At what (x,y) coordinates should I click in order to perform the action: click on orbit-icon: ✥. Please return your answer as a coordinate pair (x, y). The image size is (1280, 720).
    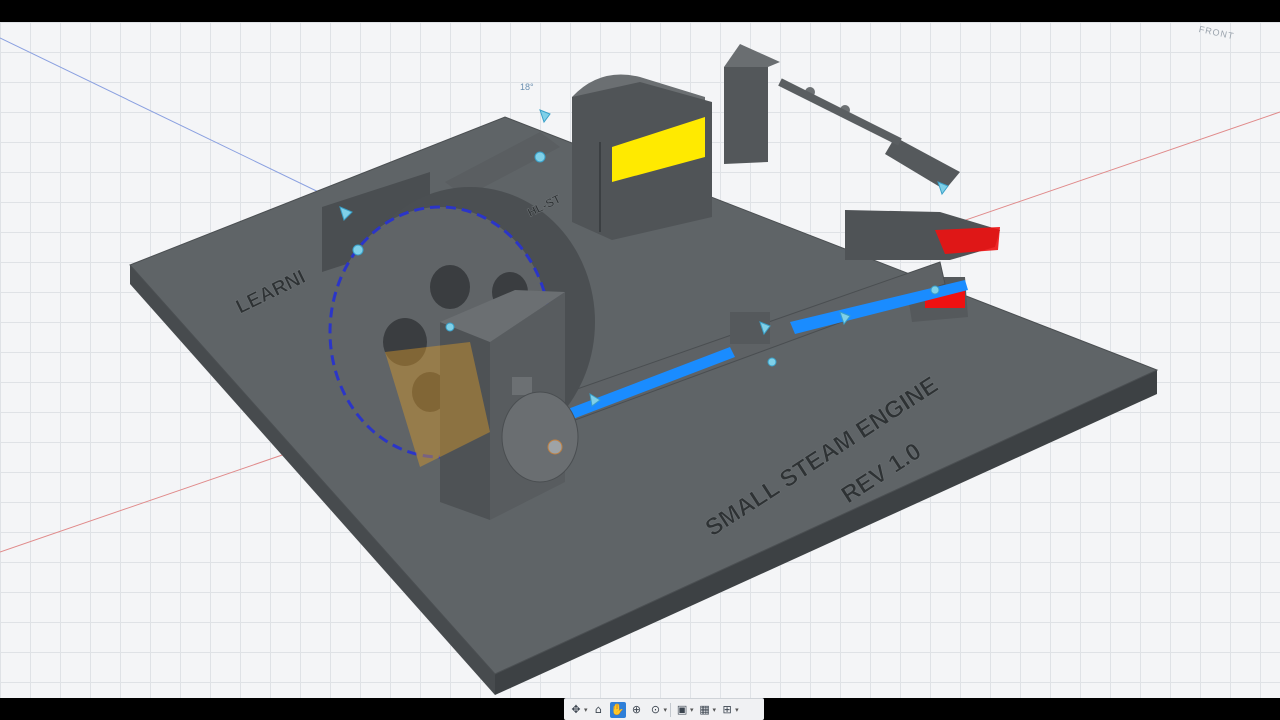
    Looking at the image, I should click on (576, 710).